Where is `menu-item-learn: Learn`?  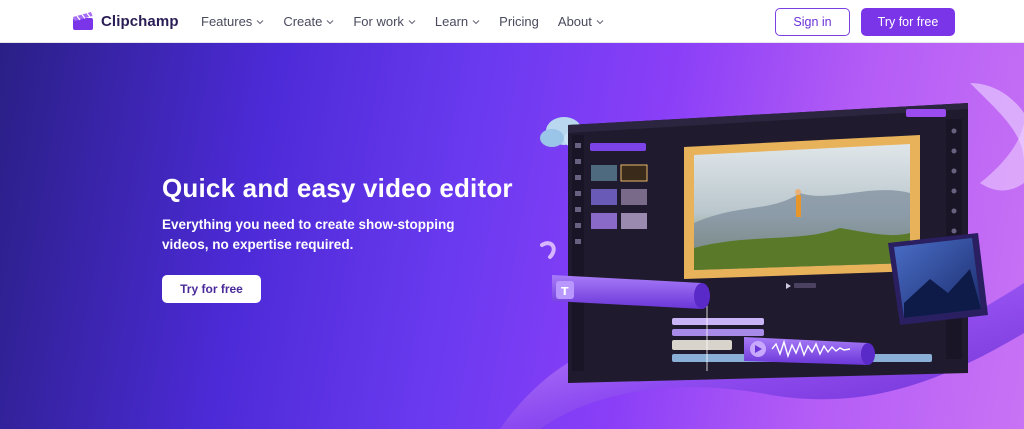
menu-item-learn: Learn is located at coordinates (457, 21).